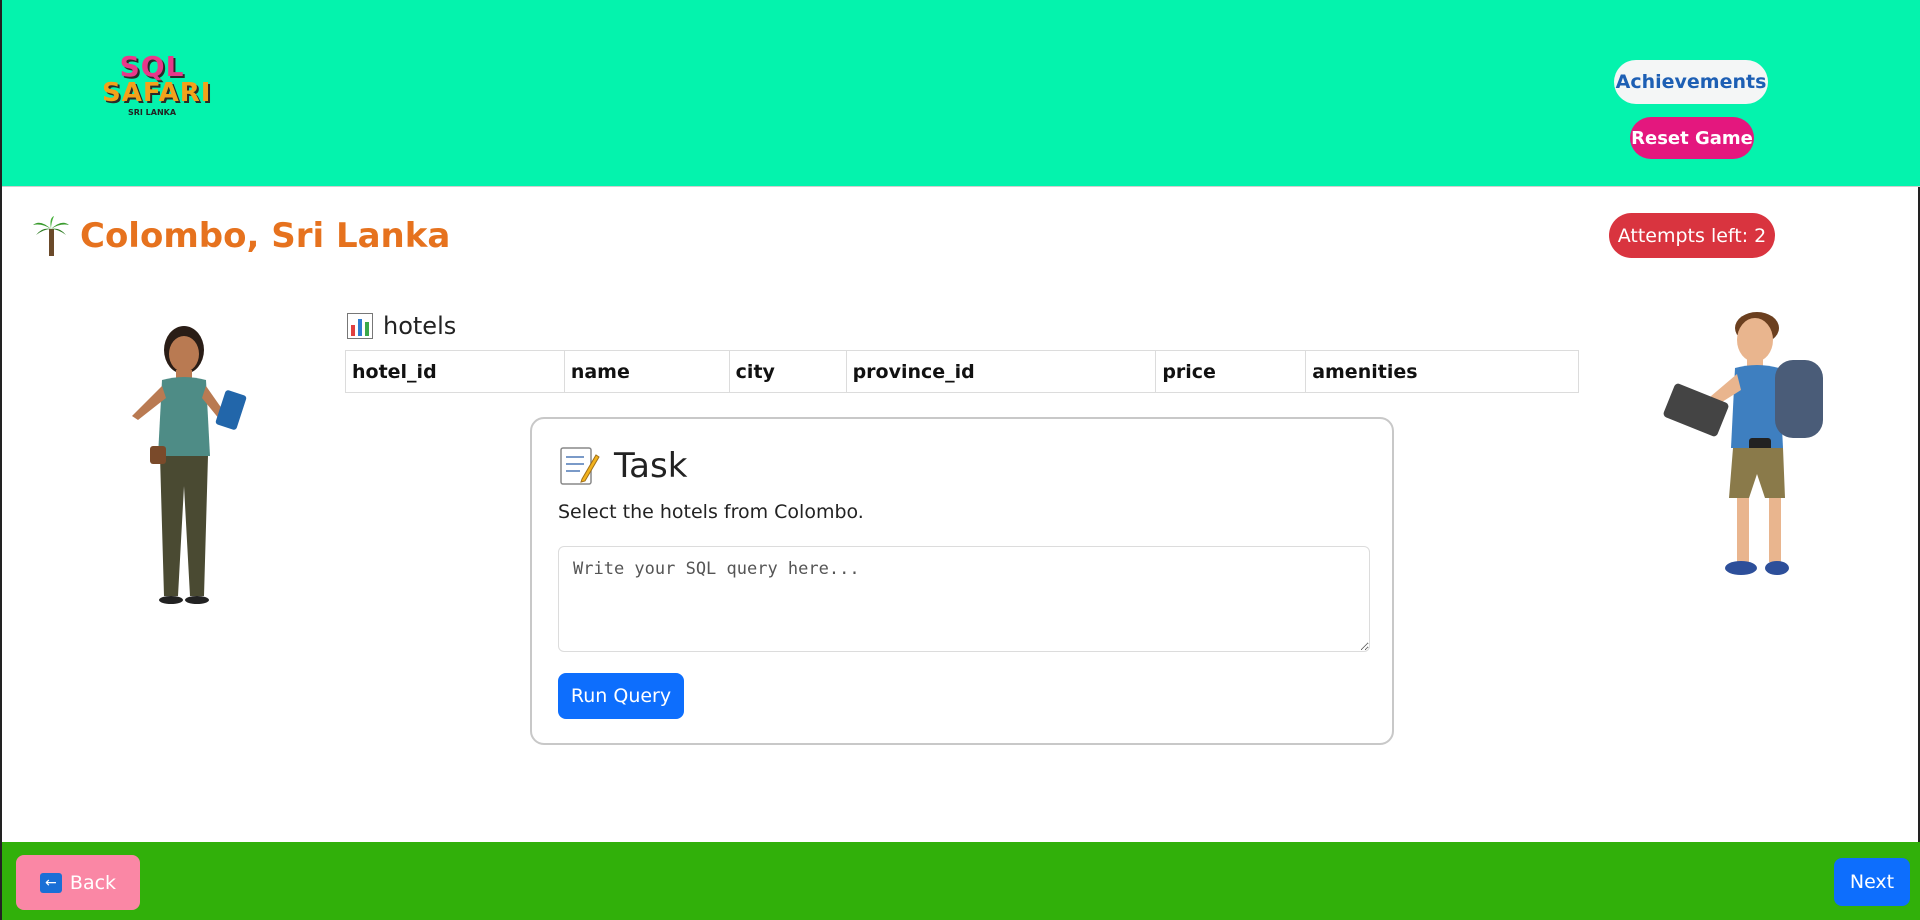  What do you see at coordinates (961, 881) in the screenshot?
I see `game-footer: ← Back Next` at bounding box center [961, 881].